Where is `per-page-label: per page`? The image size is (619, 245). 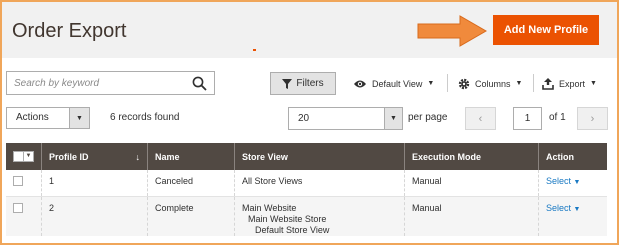 per-page-label: per page is located at coordinates (428, 117).